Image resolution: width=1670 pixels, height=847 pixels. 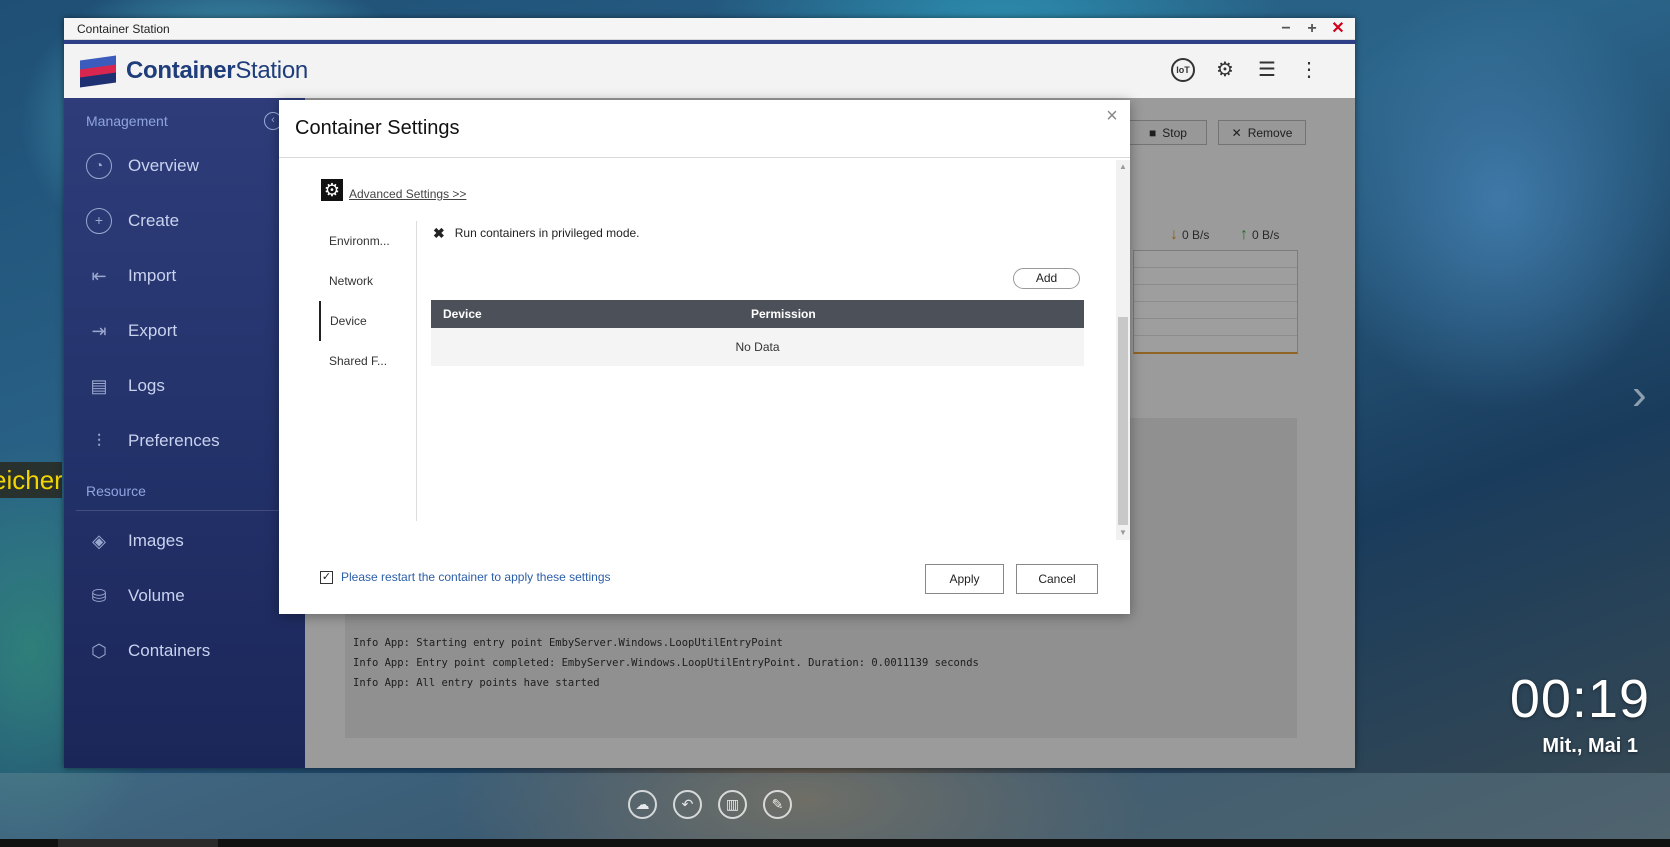 What do you see at coordinates (757, 347) in the screenshot?
I see `table-empty-message: No Data` at bounding box center [757, 347].